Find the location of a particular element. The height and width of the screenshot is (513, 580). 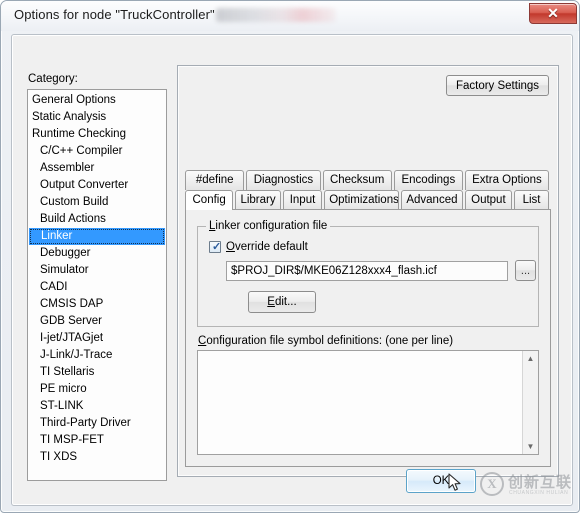

tab-optimizations: Optimizations is located at coordinates (362, 200).